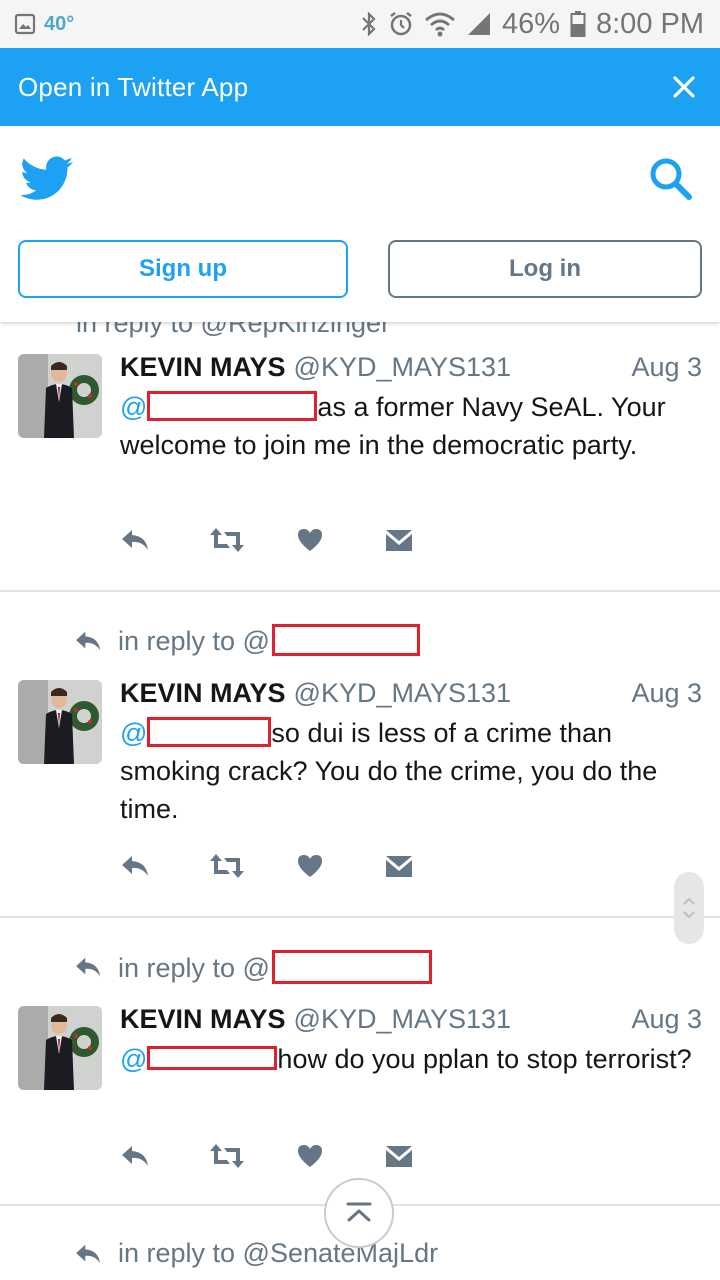  What do you see at coordinates (360, 87) in the screenshot?
I see `open-in-app-banner: Open in Twitter App` at bounding box center [360, 87].